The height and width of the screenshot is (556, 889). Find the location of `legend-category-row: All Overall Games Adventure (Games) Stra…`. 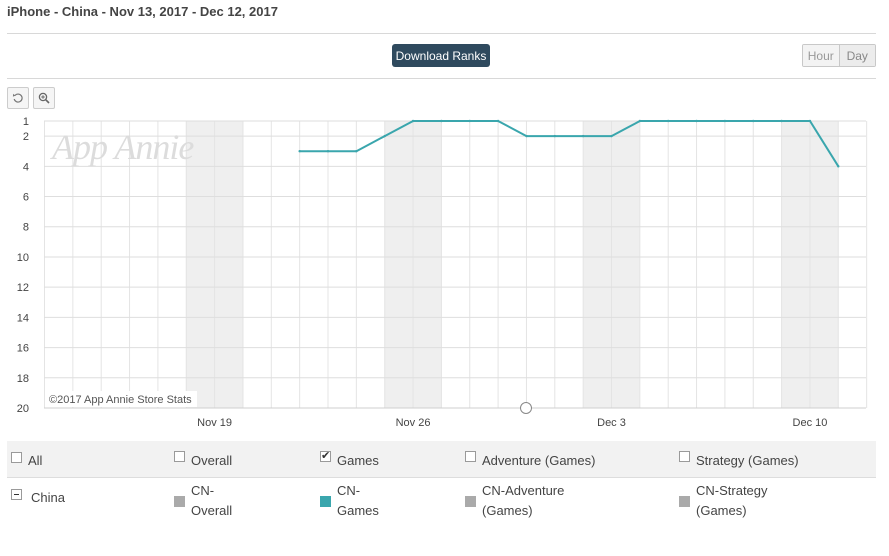

legend-category-row: All Overall Games Adventure (Games) Stra… is located at coordinates (441, 459).